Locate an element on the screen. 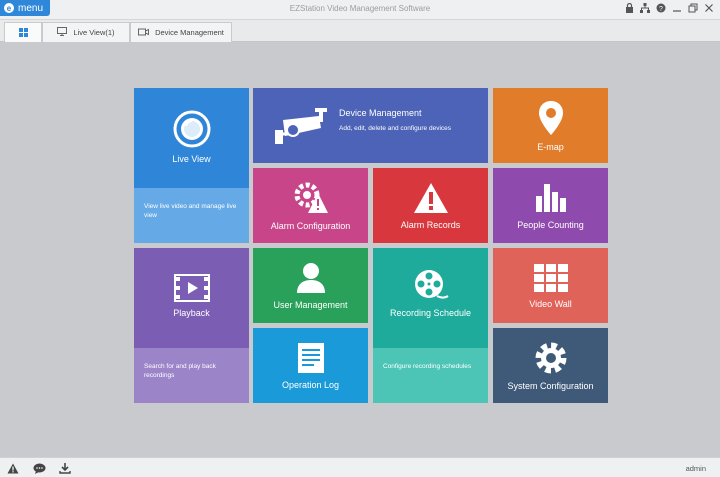 Image resolution: width=720 pixels, height=477 pixels. network-icon is located at coordinates (645, 10).